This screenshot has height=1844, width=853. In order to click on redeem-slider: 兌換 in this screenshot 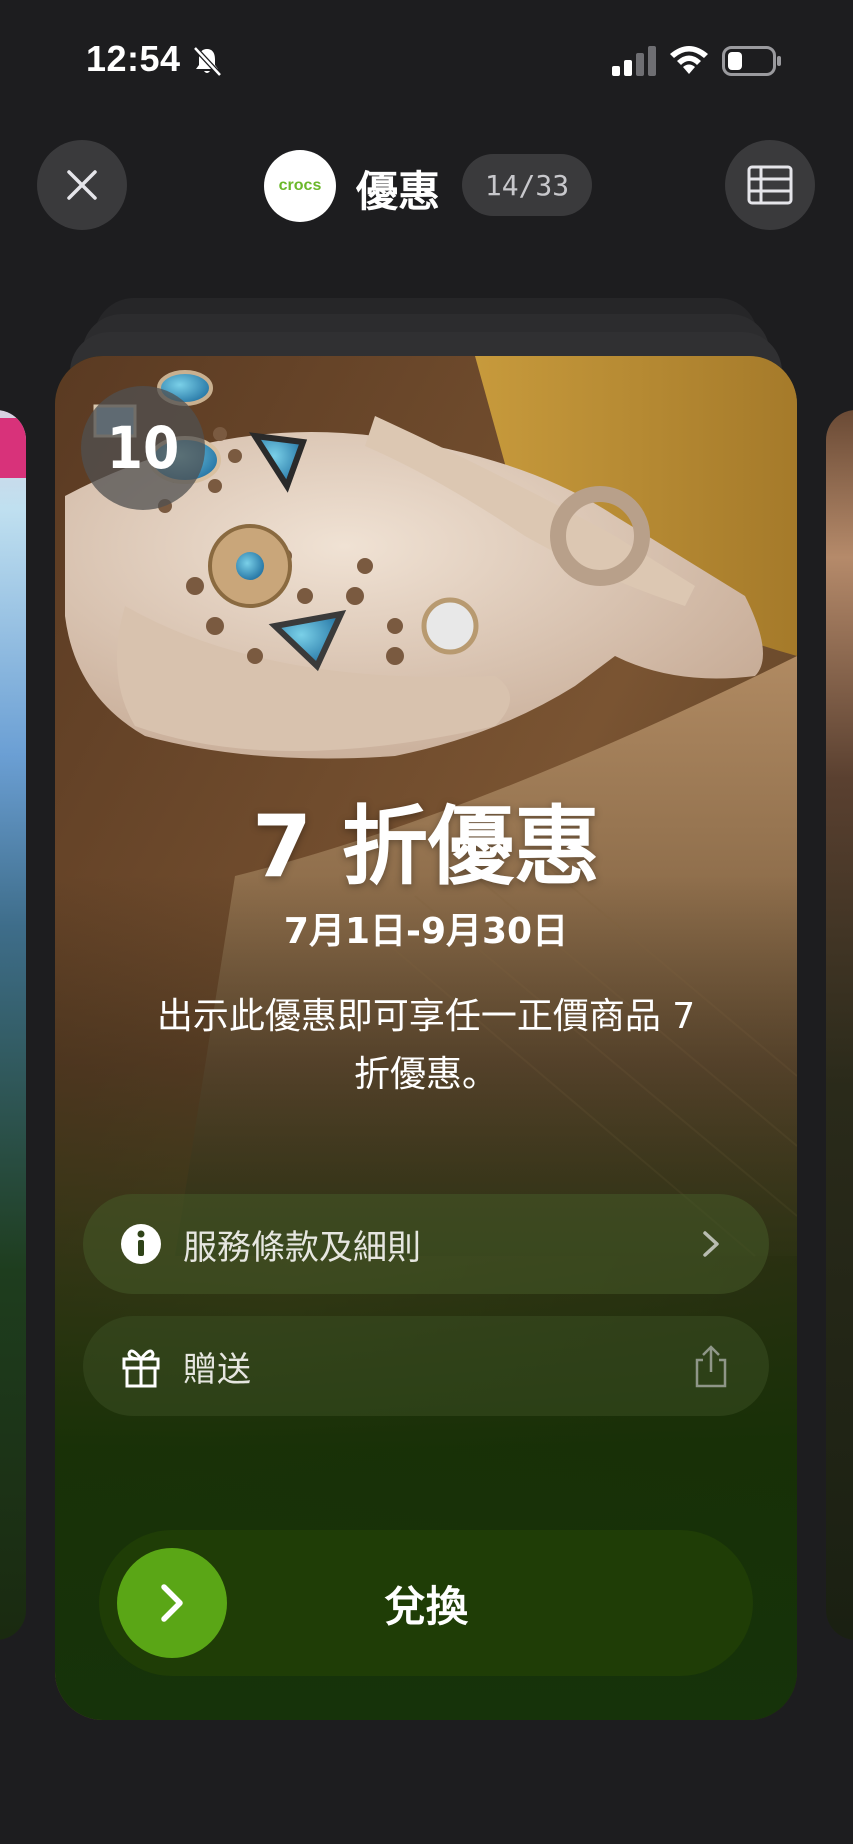, I will do `click(426, 1603)`.